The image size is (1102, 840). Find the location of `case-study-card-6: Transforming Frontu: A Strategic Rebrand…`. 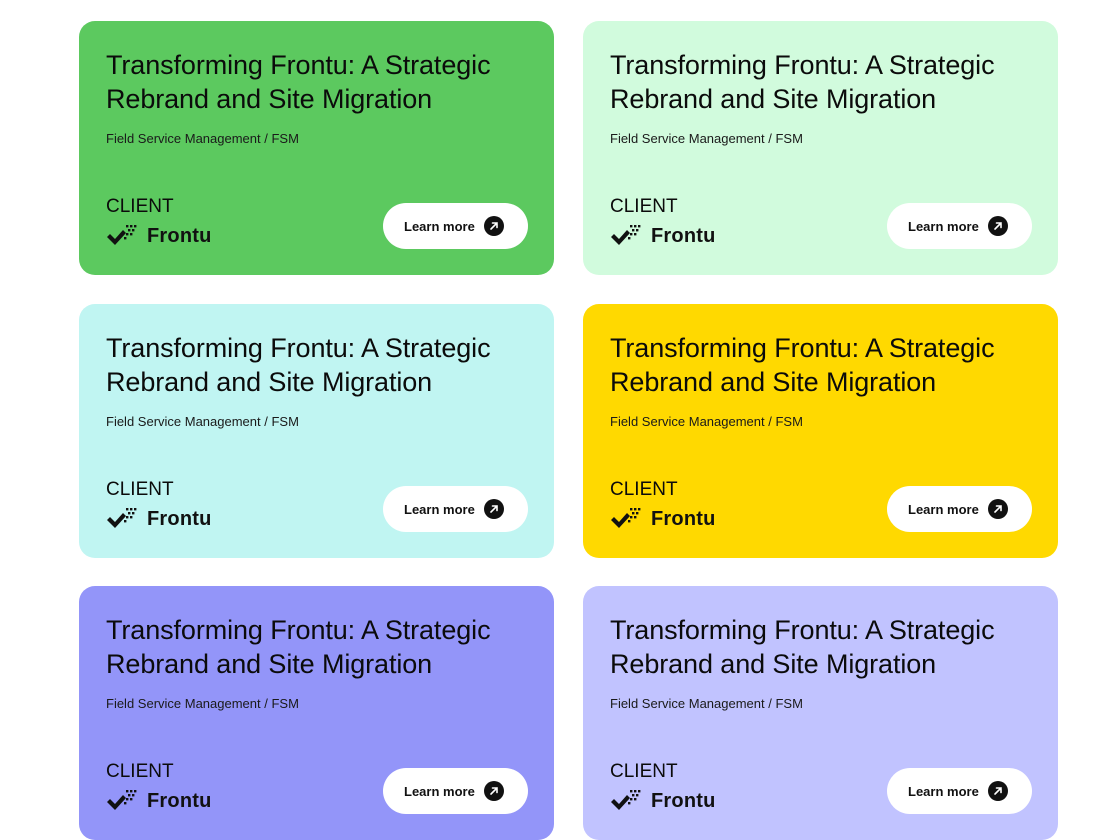

case-study-card-6: Transforming Frontu: A Strategic Rebrand… is located at coordinates (820, 713).